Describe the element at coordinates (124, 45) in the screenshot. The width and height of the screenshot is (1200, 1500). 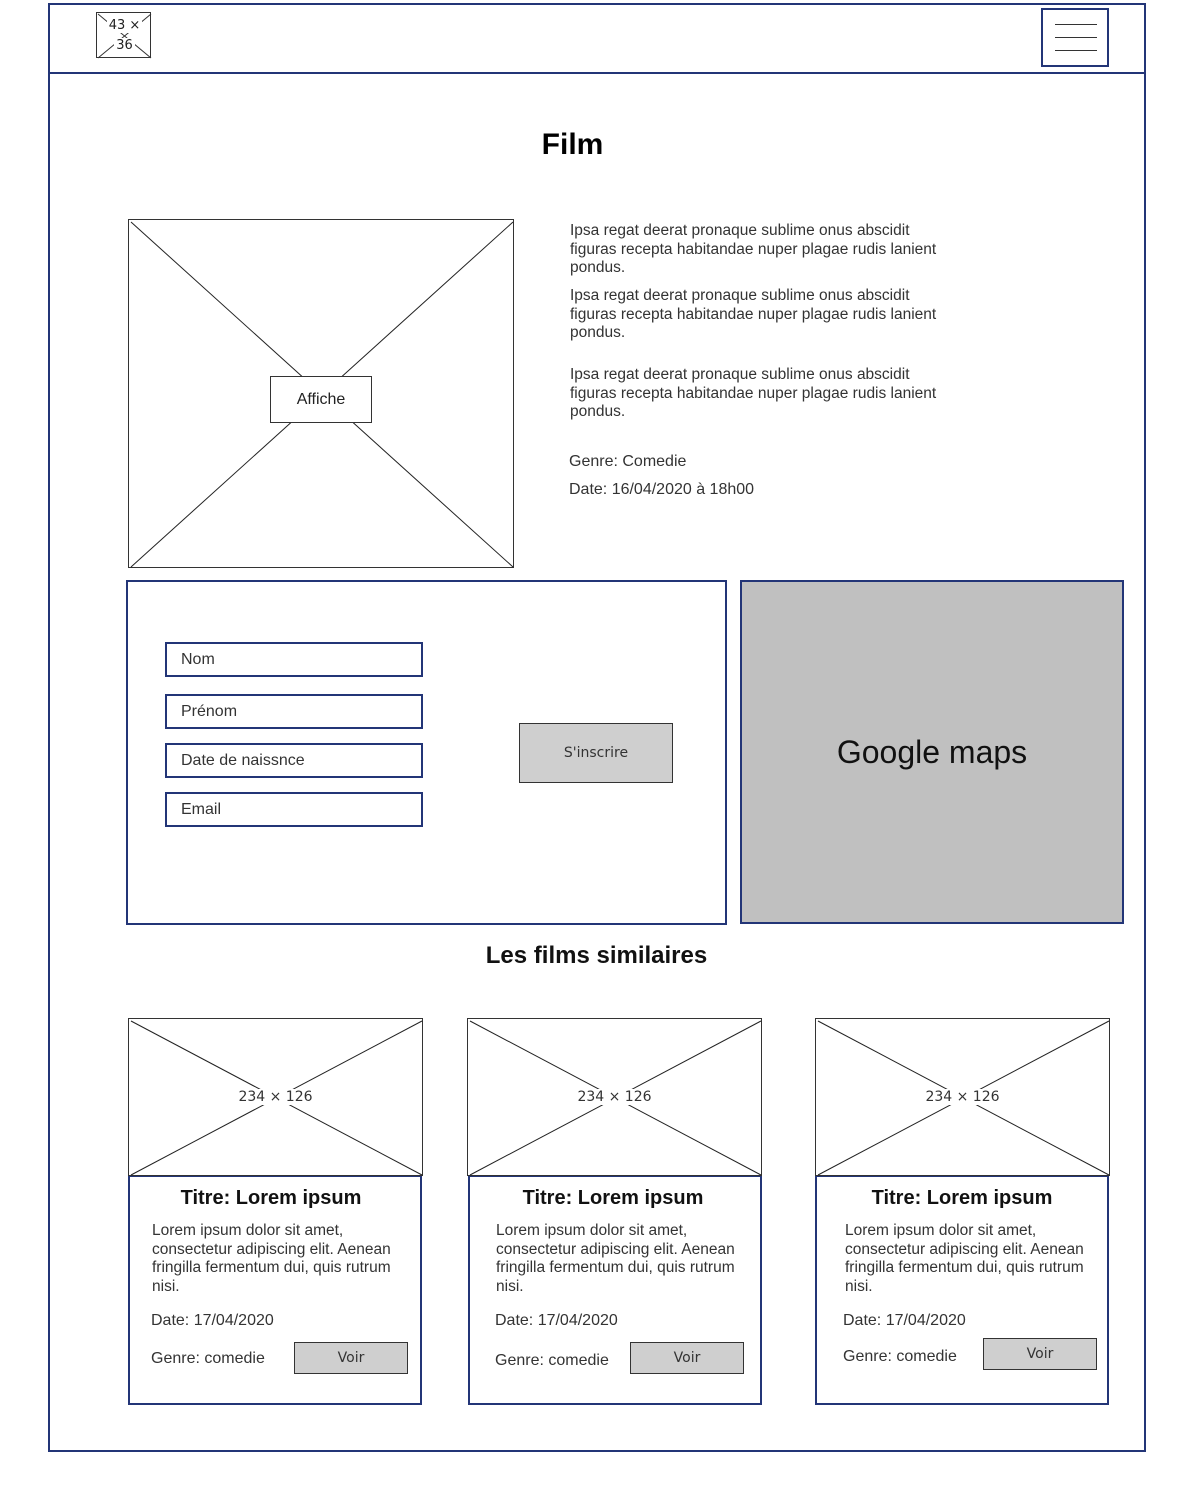
I see `logo-height: 36` at that location.